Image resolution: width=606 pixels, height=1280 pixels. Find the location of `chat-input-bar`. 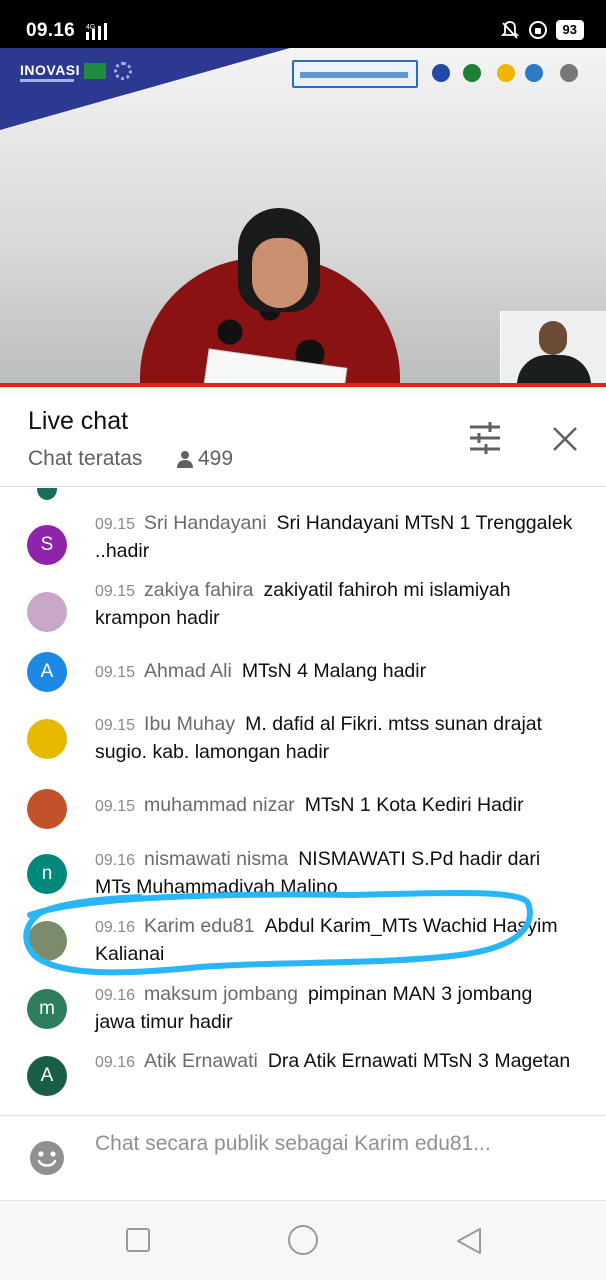

chat-input-bar is located at coordinates (303, 1157).